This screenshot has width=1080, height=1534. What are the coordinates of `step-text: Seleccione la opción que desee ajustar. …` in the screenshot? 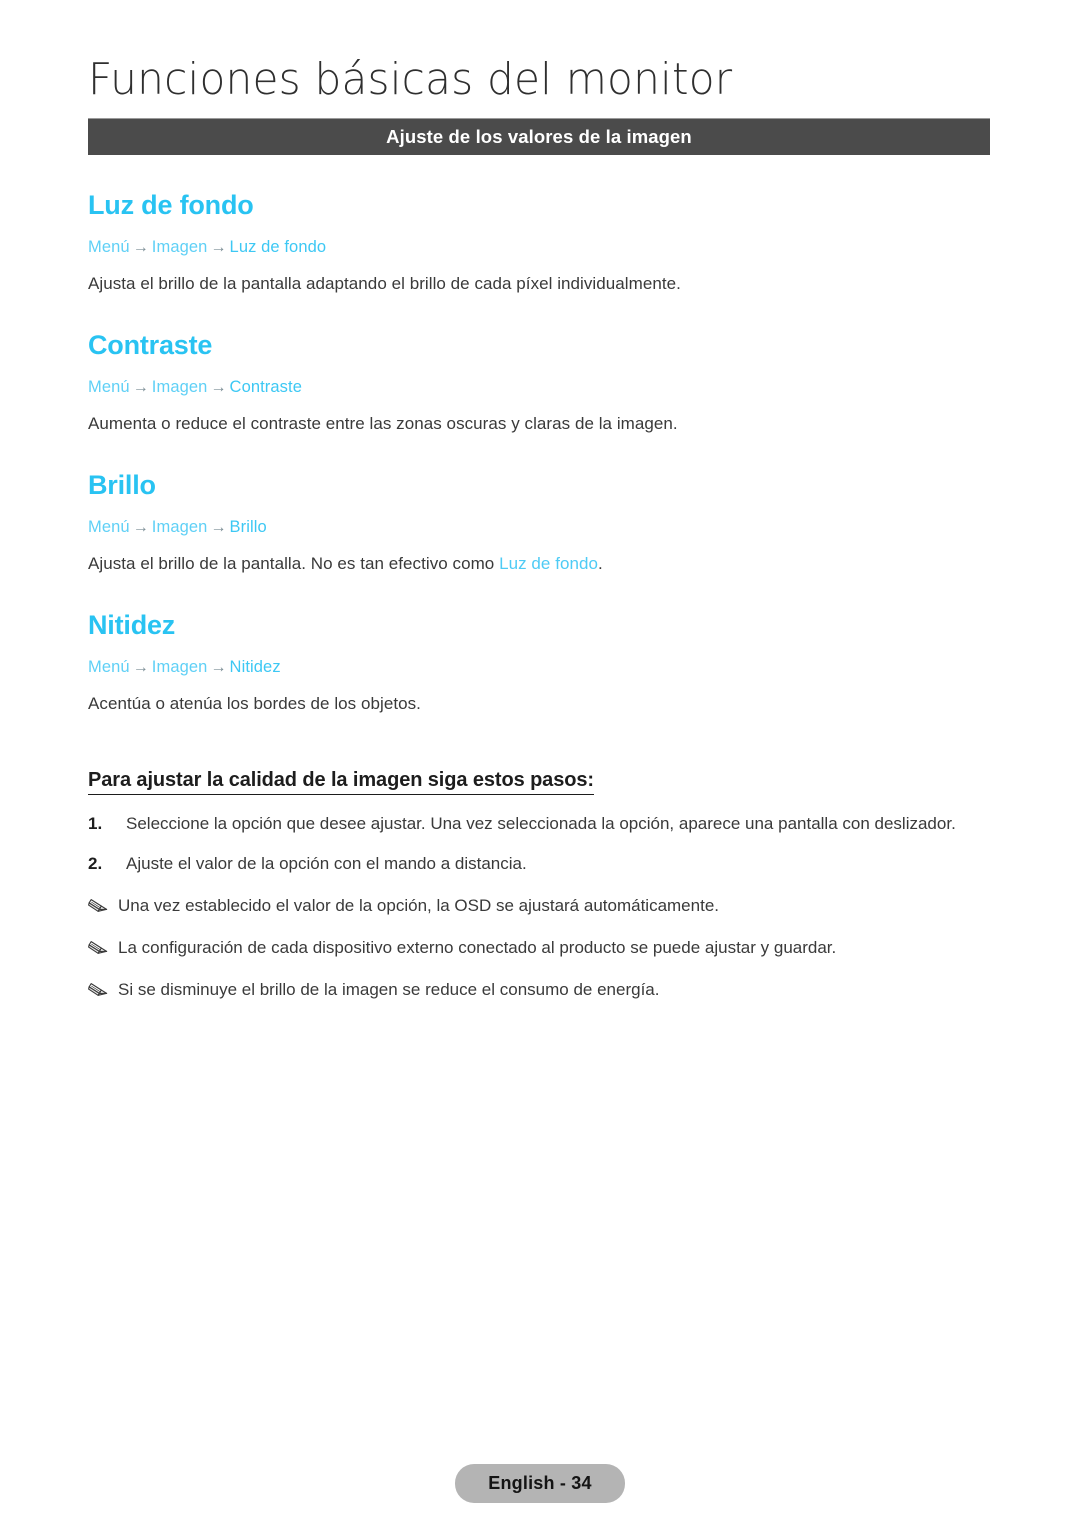 It's located at (541, 823).